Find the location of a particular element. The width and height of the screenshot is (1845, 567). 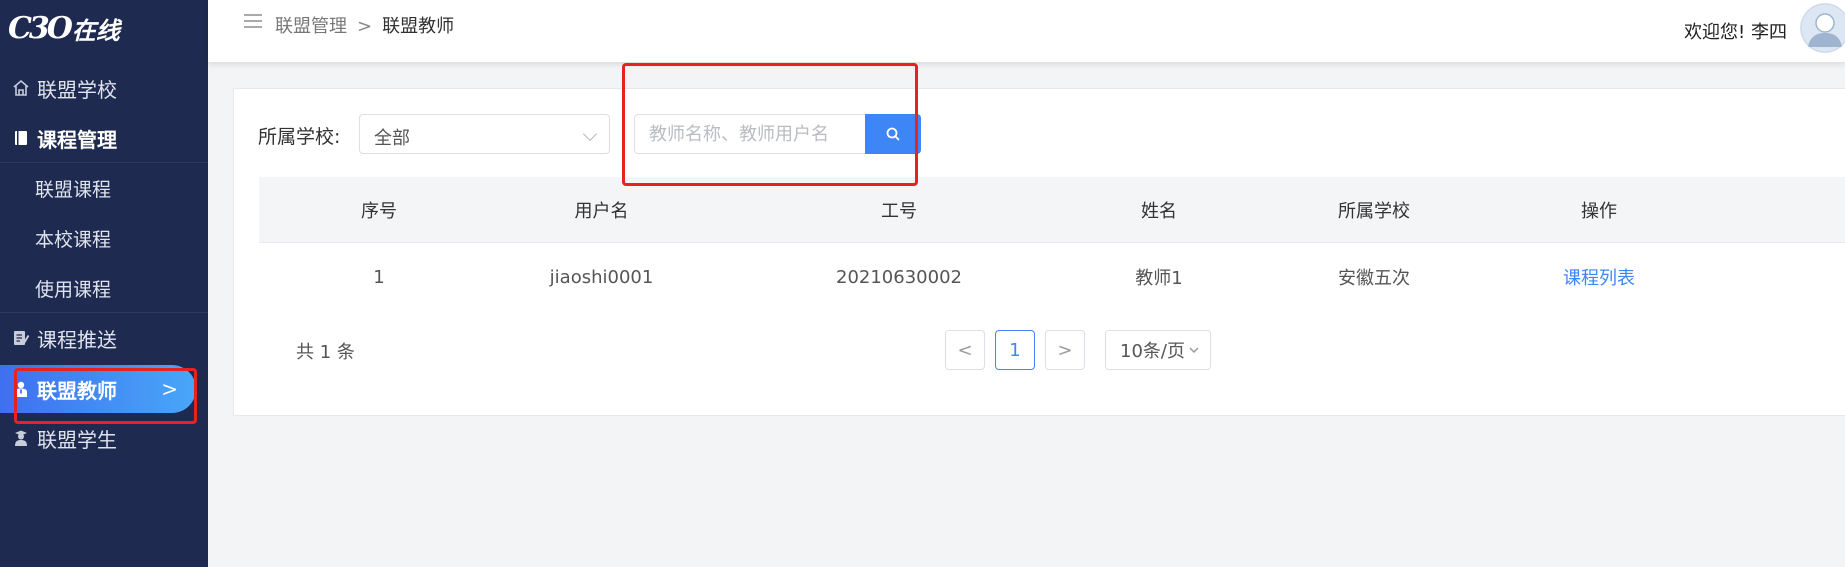

column-header: 姓名 is located at coordinates (1159, 211).